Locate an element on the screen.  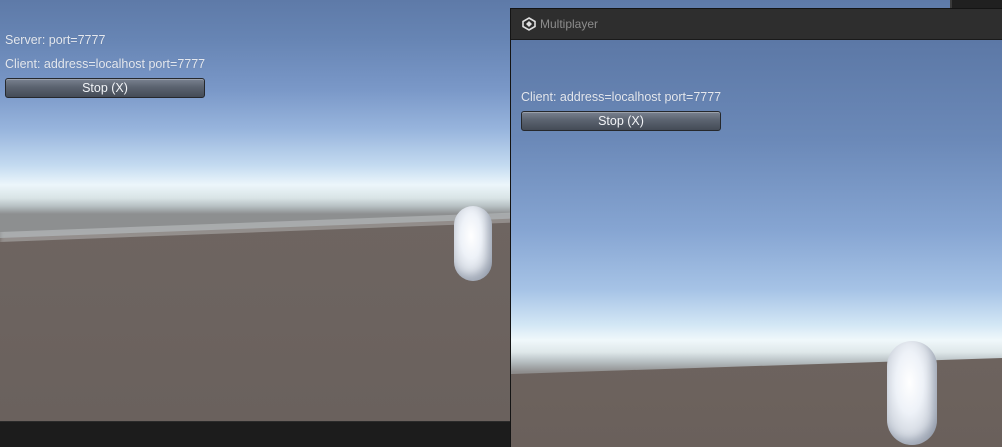
window-titlebar: Multiplayer is located at coordinates (756, 24).